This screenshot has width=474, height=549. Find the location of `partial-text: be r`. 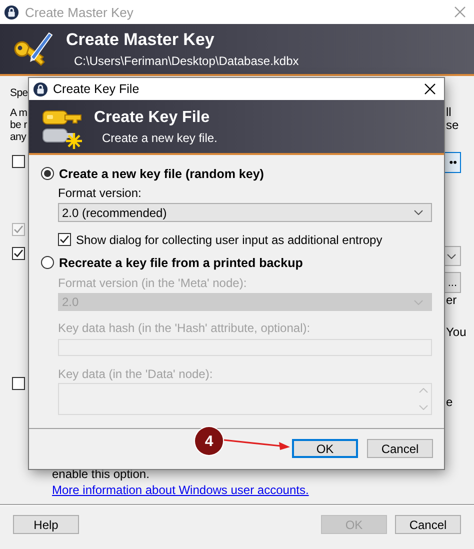

partial-text: be r is located at coordinates (18, 125).